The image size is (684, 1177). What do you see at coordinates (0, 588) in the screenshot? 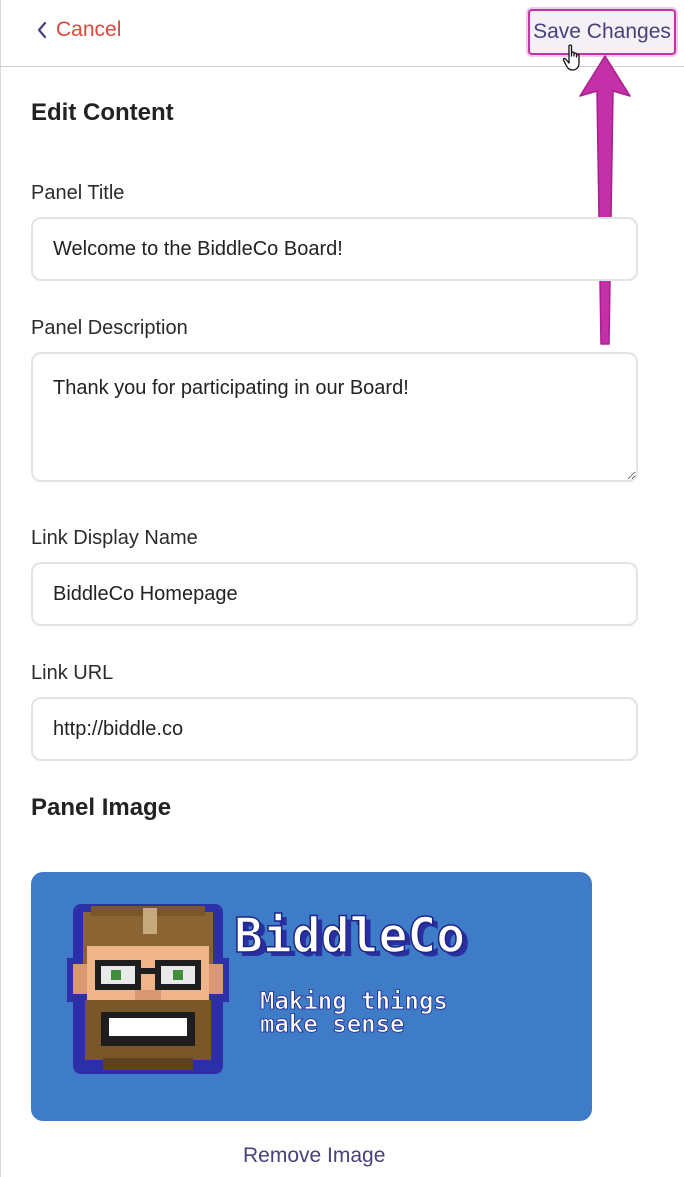
I see `window-edge` at bounding box center [0, 588].